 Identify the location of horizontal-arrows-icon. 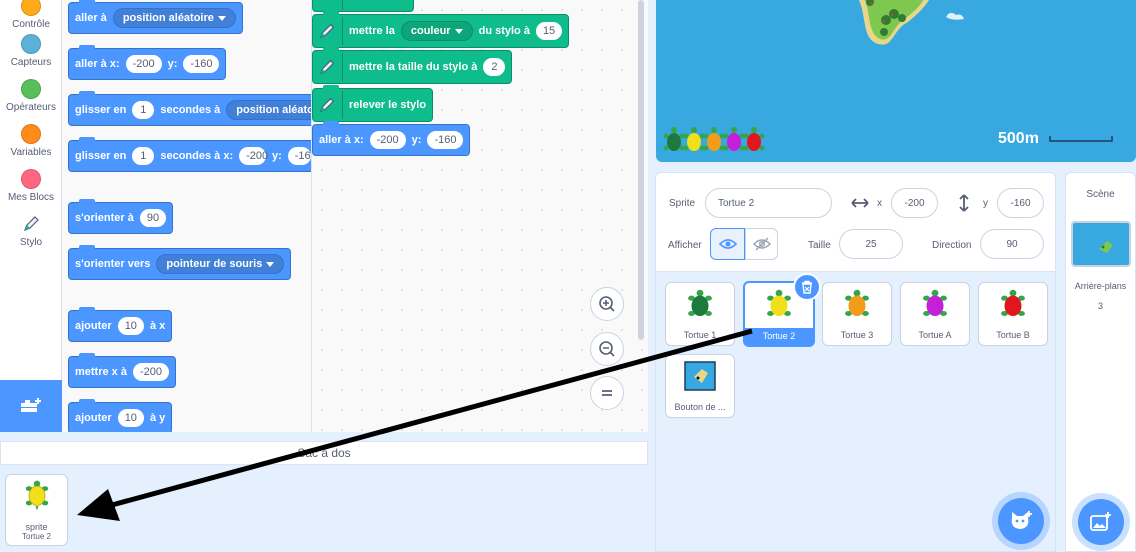
(860, 203).